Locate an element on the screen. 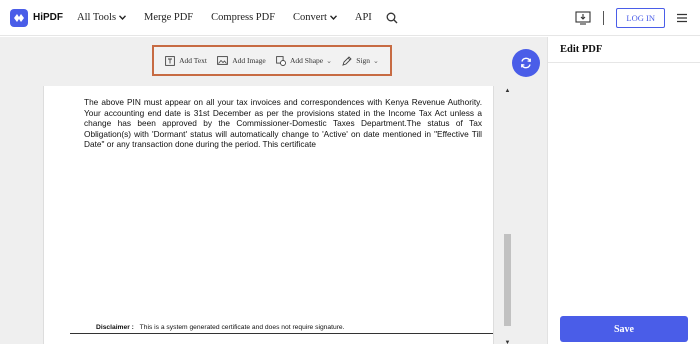 The width and height of the screenshot is (700, 344). add-text-tool: Add Text is located at coordinates (186, 60).